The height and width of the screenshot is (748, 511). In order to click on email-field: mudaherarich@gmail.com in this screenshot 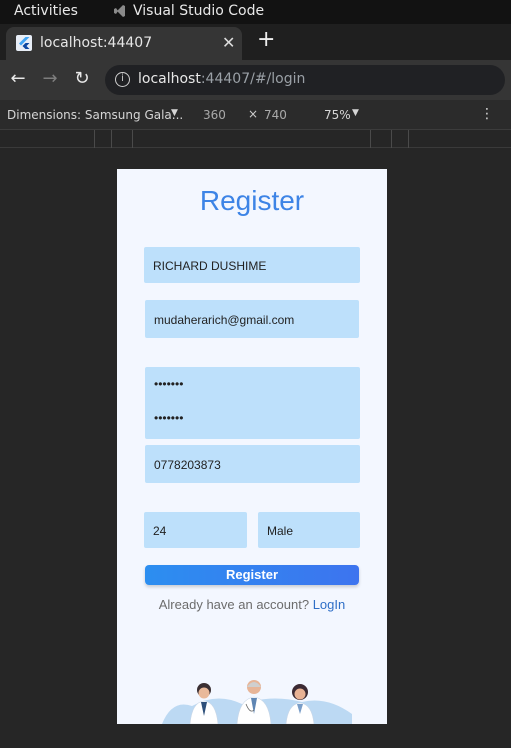, I will do `click(252, 319)`.